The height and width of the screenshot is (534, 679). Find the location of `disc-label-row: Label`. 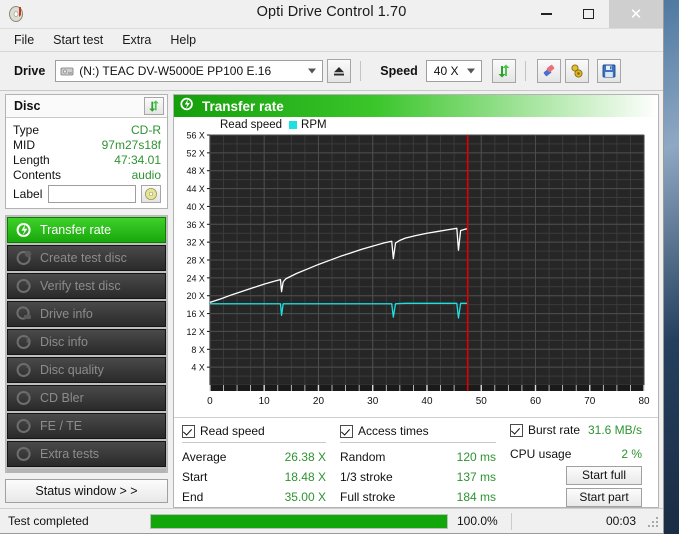

disc-label-row: Label is located at coordinates (87, 194).